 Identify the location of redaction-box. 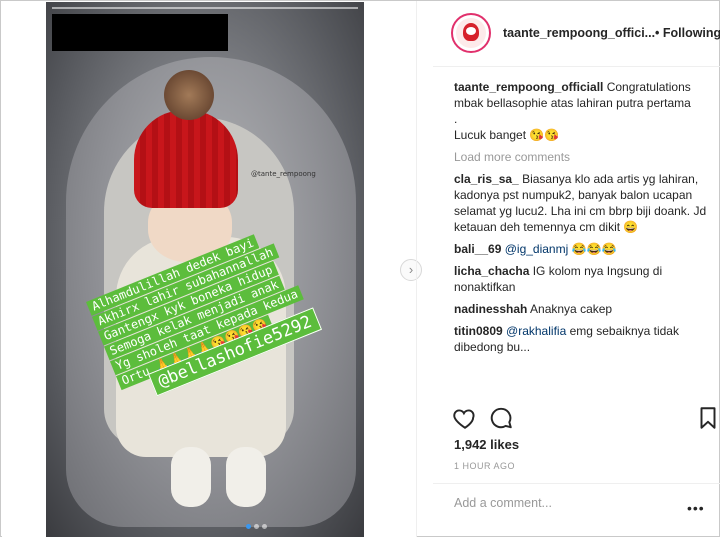
(140, 32).